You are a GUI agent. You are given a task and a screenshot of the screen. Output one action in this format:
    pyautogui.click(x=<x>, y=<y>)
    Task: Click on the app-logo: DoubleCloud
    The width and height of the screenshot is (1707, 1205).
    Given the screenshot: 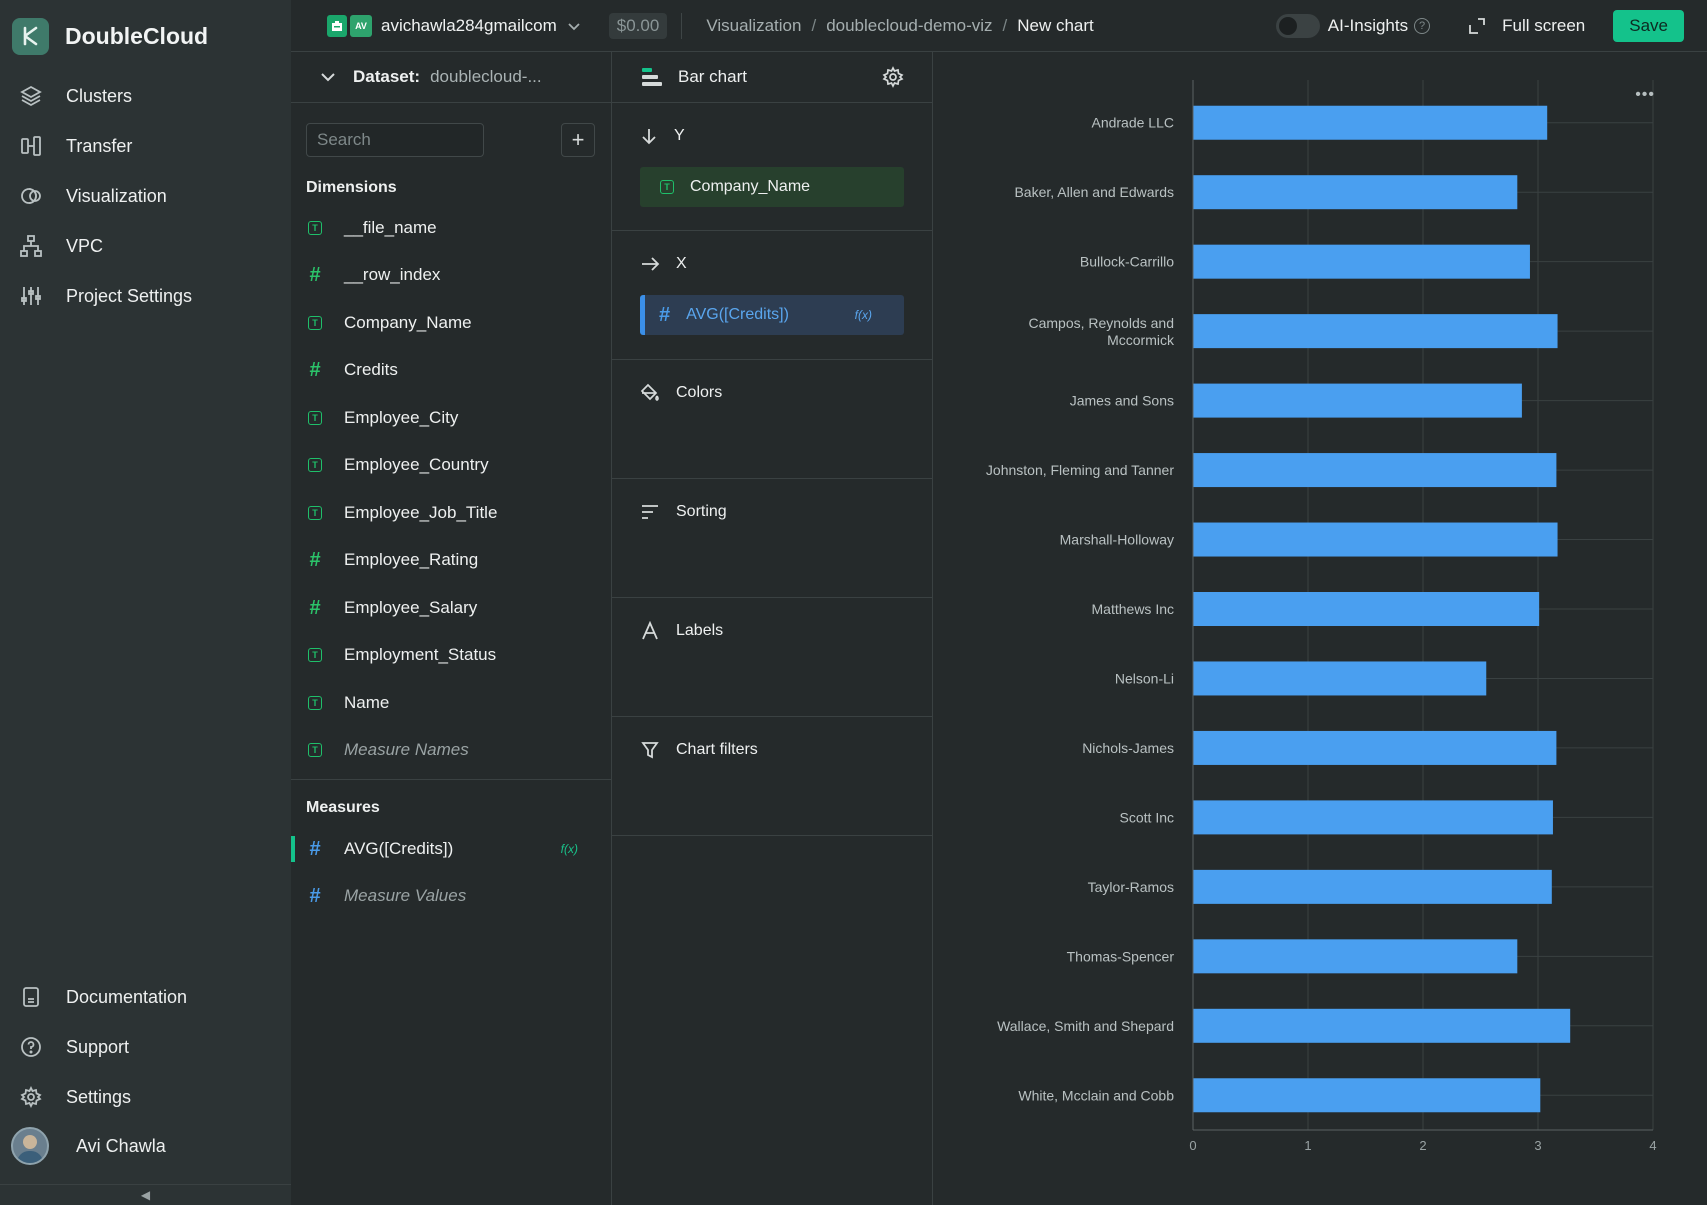 What is the action you would take?
    pyautogui.click(x=110, y=36)
    